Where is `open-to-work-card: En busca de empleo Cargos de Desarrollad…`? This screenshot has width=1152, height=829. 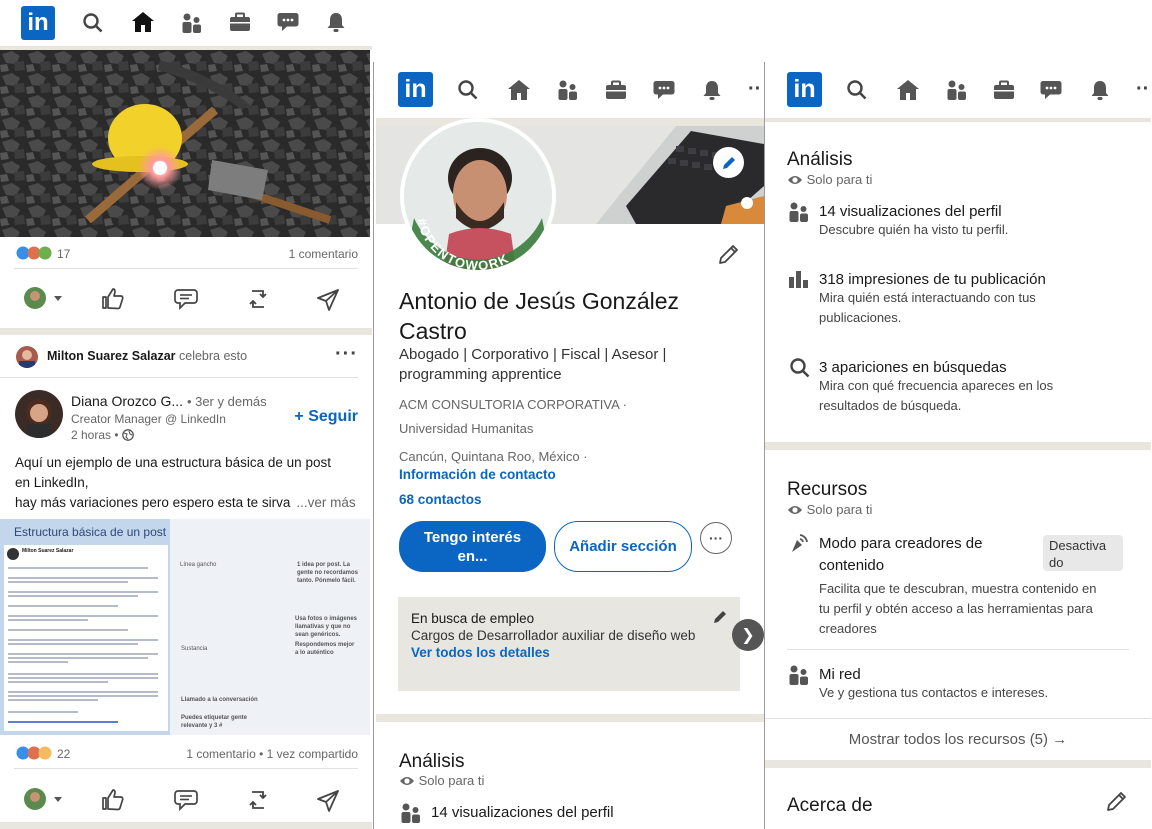
open-to-work-card: En busca de empleo Cargos de Desarrollad… is located at coordinates (569, 644).